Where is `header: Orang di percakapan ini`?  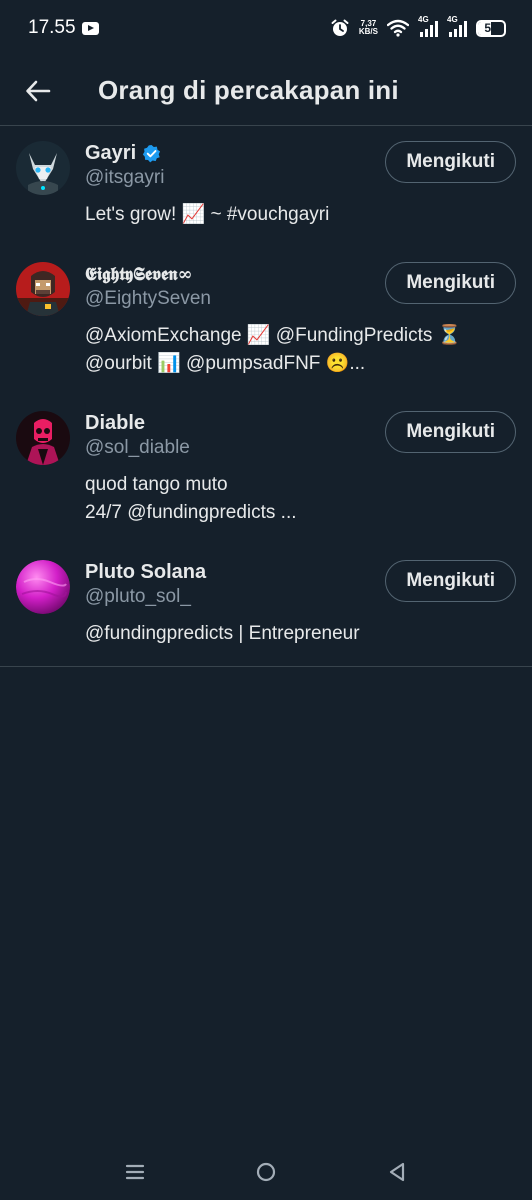
header: Orang di percakapan ini is located at coordinates (266, 91).